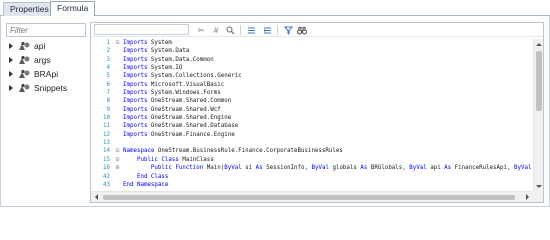 The height and width of the screenshot is (240, 550). What do you see at coordinates (106, 151) in the screenshot?
I see `line-number: 14` at bounding box center [106, 151].